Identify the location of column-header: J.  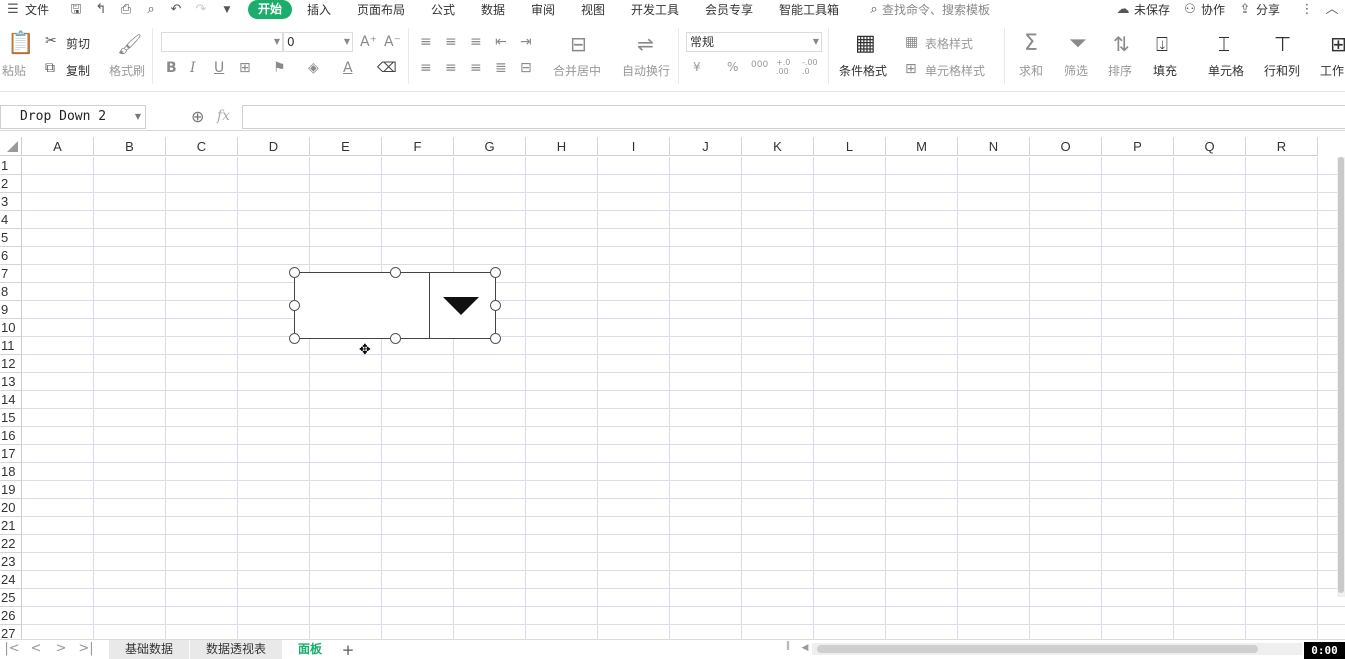
(706, 146).